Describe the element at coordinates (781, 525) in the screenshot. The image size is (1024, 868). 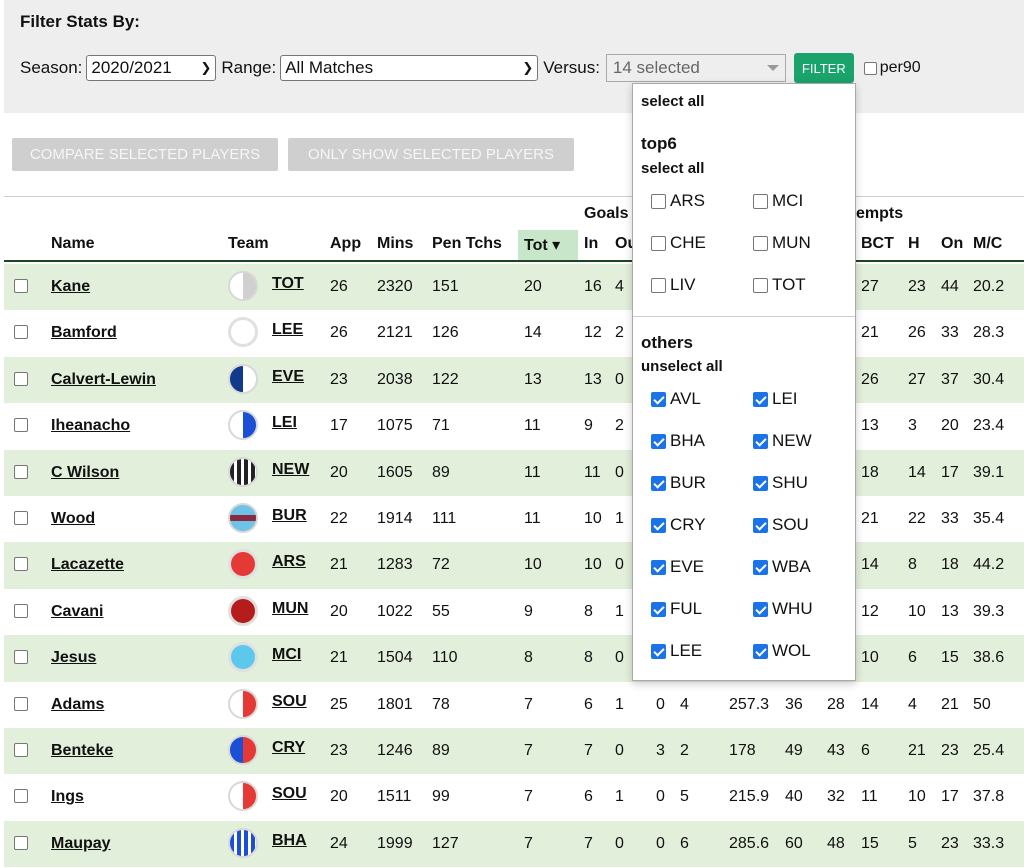
I see `versus-option-sou: SOU` at that location.